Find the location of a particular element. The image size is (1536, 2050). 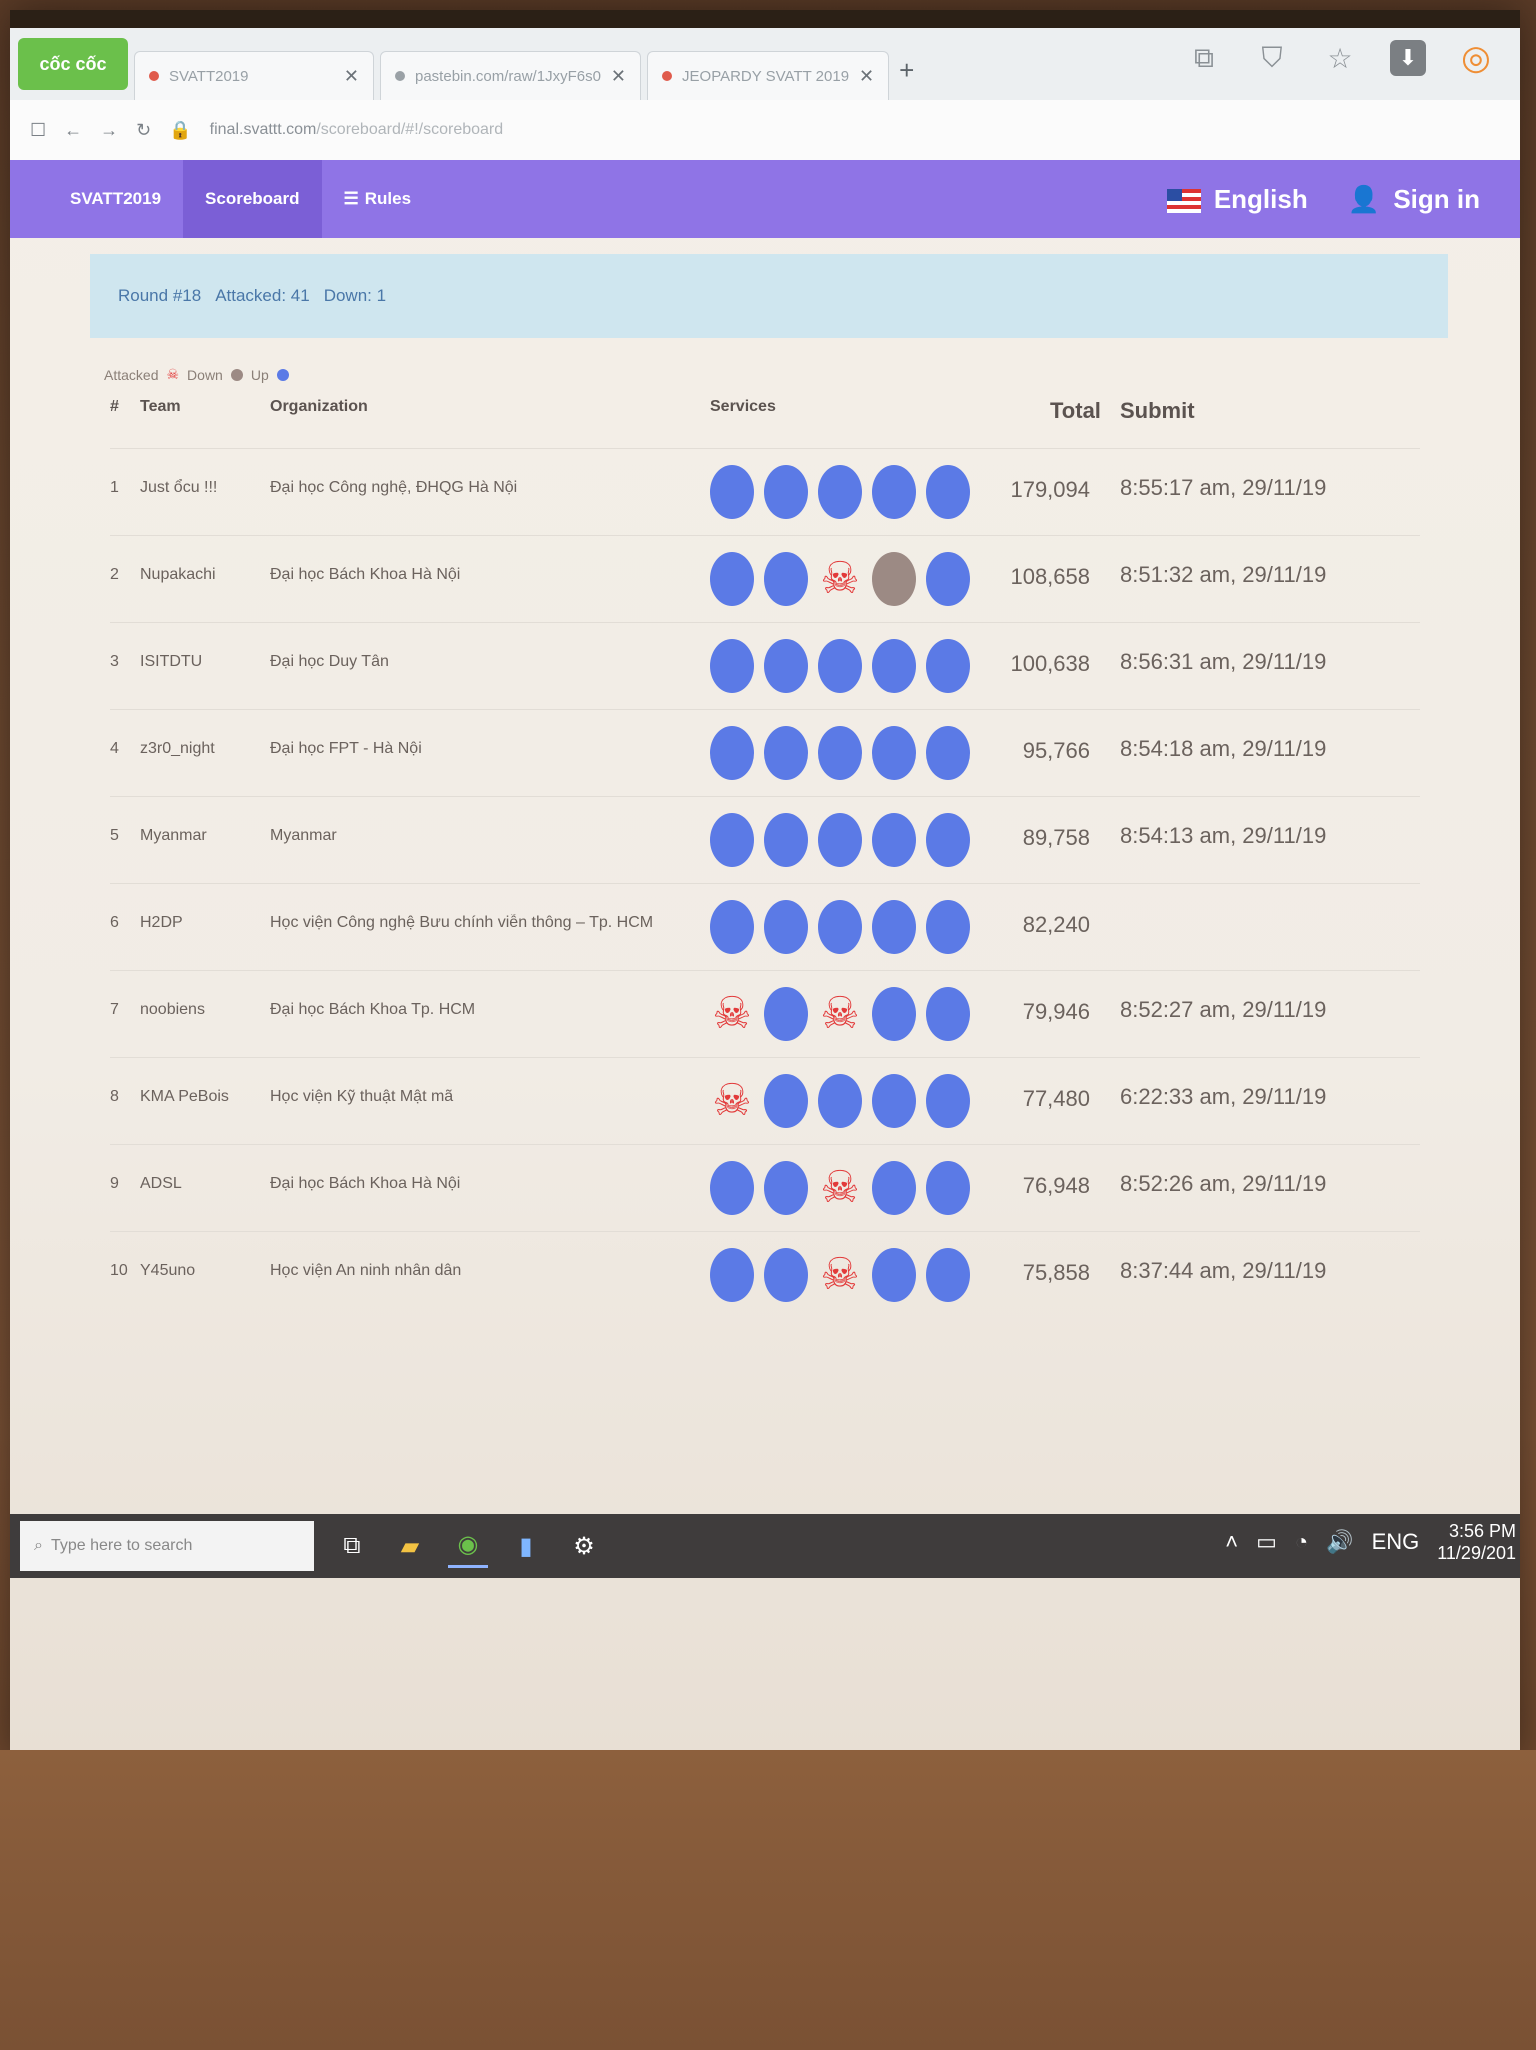

row-team: ISITDTU is located at coordinates (171, 661).